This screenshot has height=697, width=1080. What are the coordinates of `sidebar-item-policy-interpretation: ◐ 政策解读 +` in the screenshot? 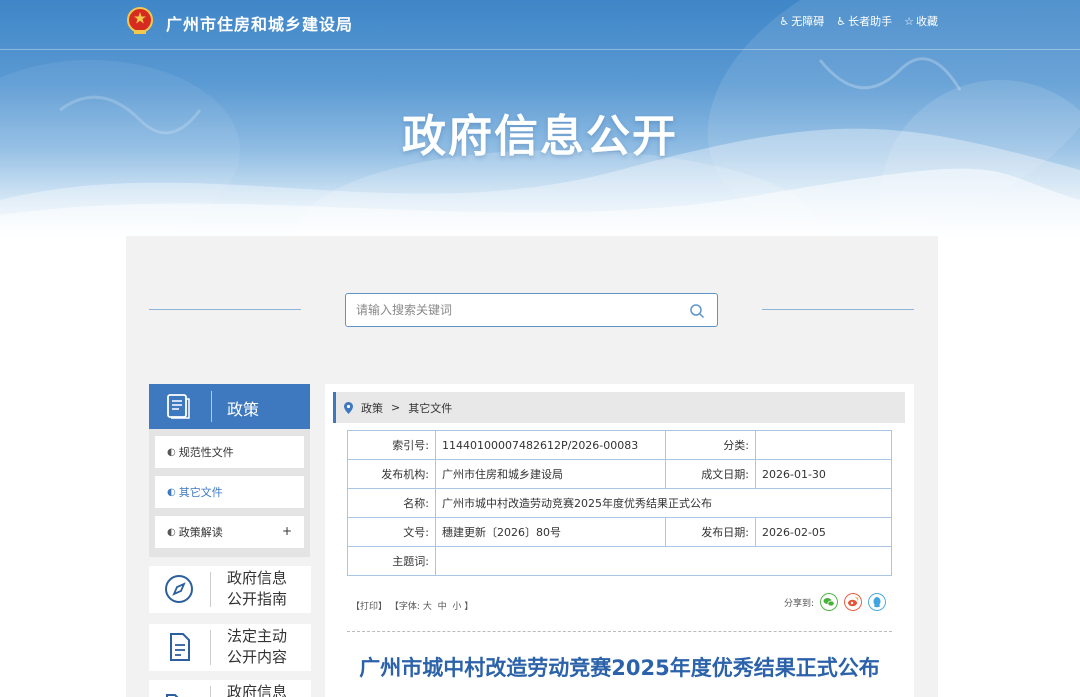 It's located at (229, 532).